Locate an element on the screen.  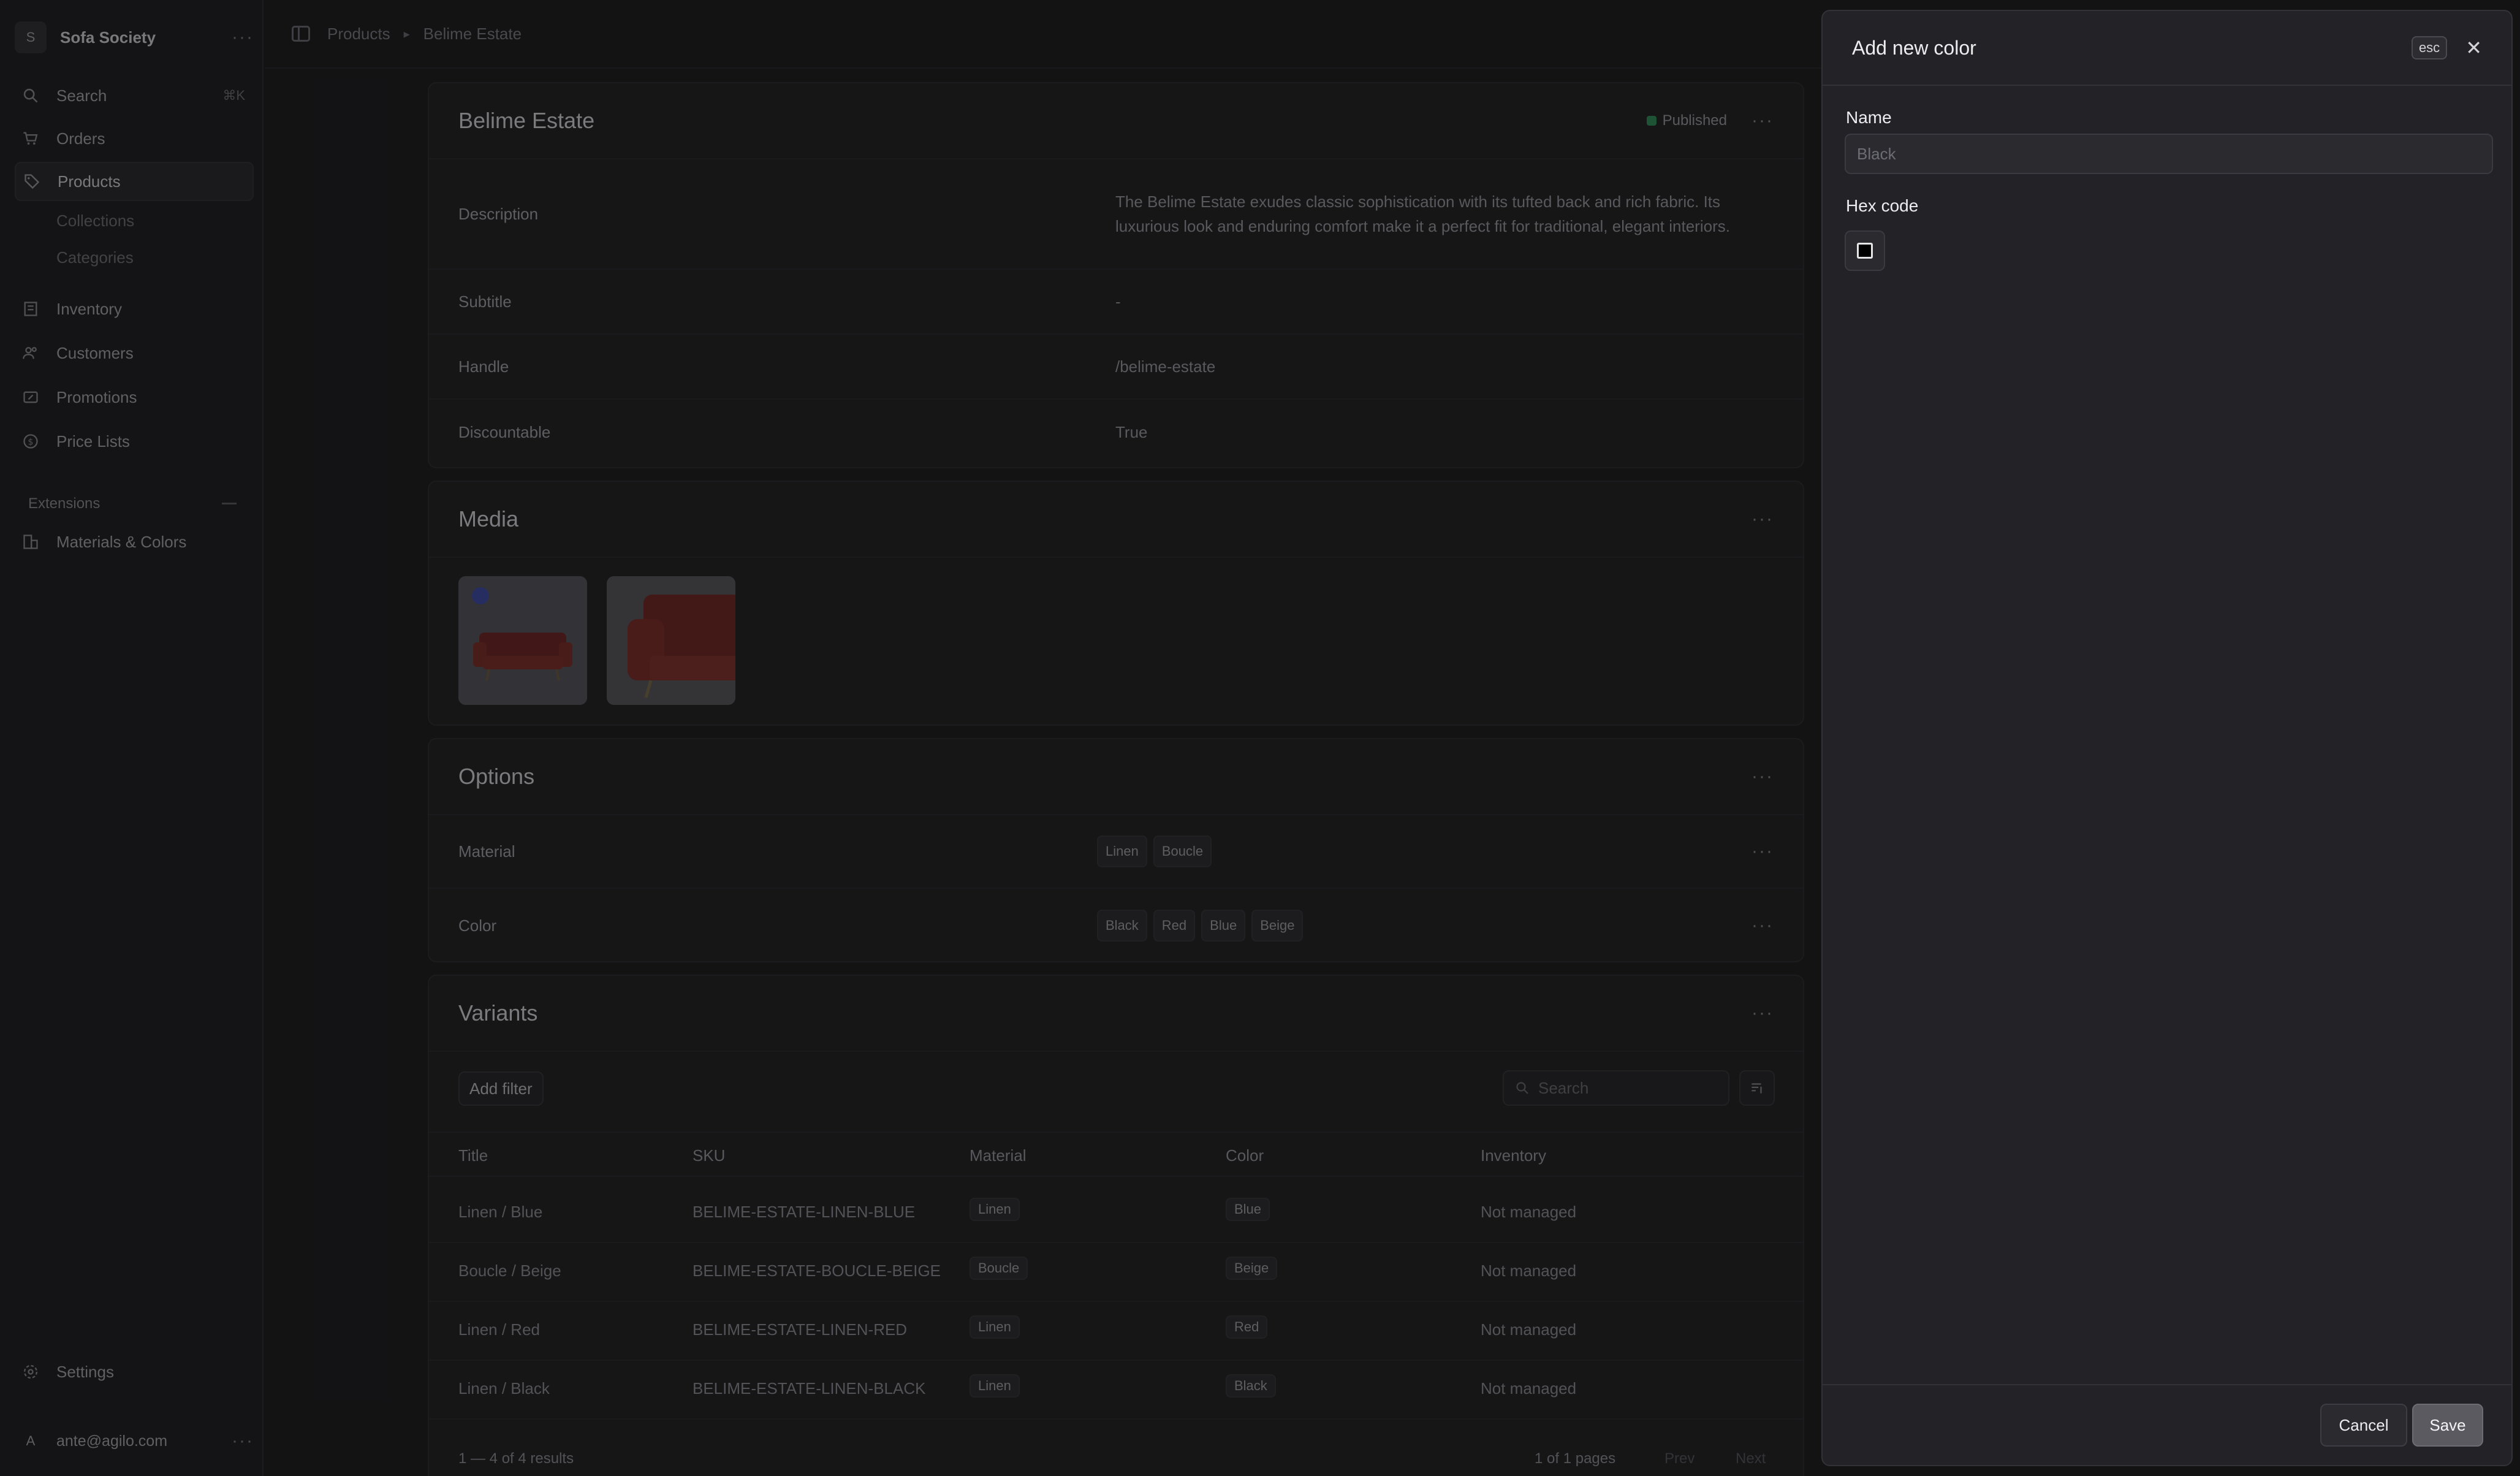
name-label: Name is located at coordinates (1869, 117).